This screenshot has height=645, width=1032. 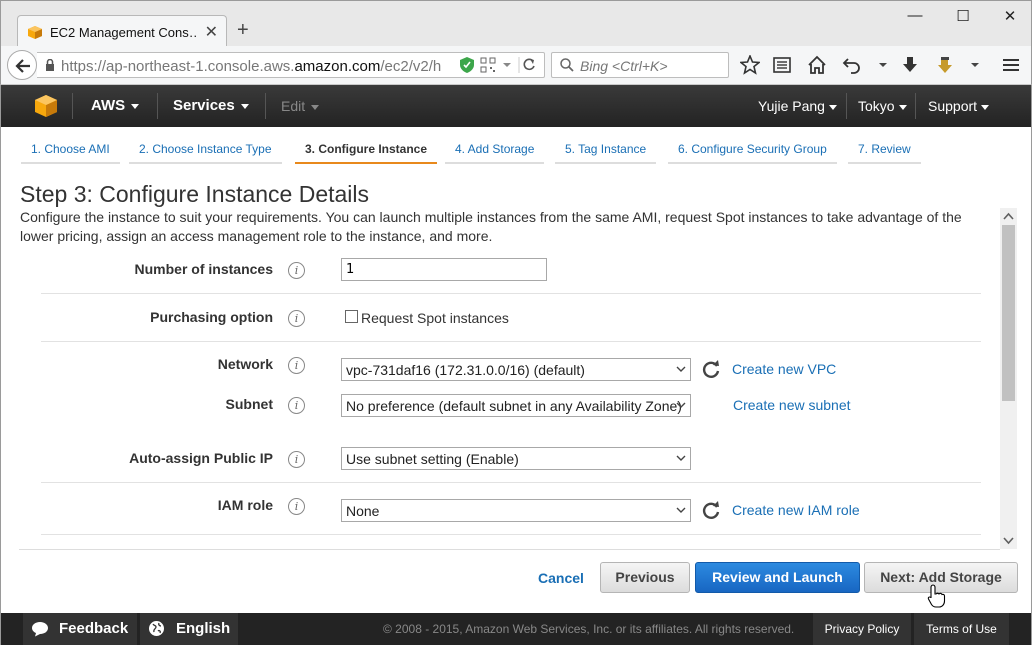 What do you see at coordinates (1010, 17) in the screenshot?
I see `window-close-icon: ✕` at bounding box center [1010, 17].